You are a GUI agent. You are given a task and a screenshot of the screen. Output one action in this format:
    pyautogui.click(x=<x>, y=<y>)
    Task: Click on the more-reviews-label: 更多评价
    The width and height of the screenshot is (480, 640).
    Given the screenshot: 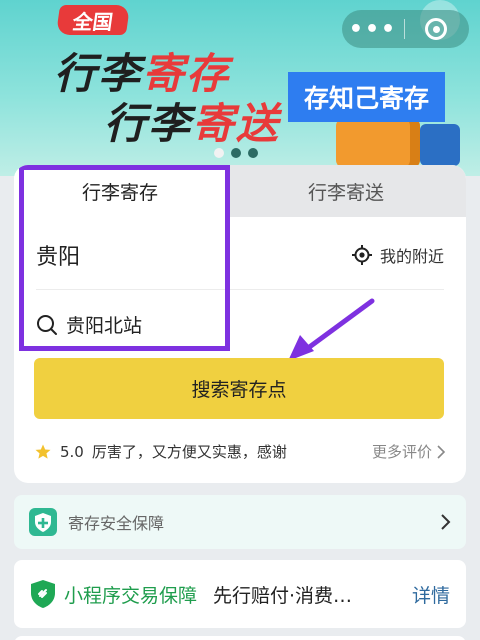 What is the action you would take?
    pyautogui.click(x=401, y=452)
    